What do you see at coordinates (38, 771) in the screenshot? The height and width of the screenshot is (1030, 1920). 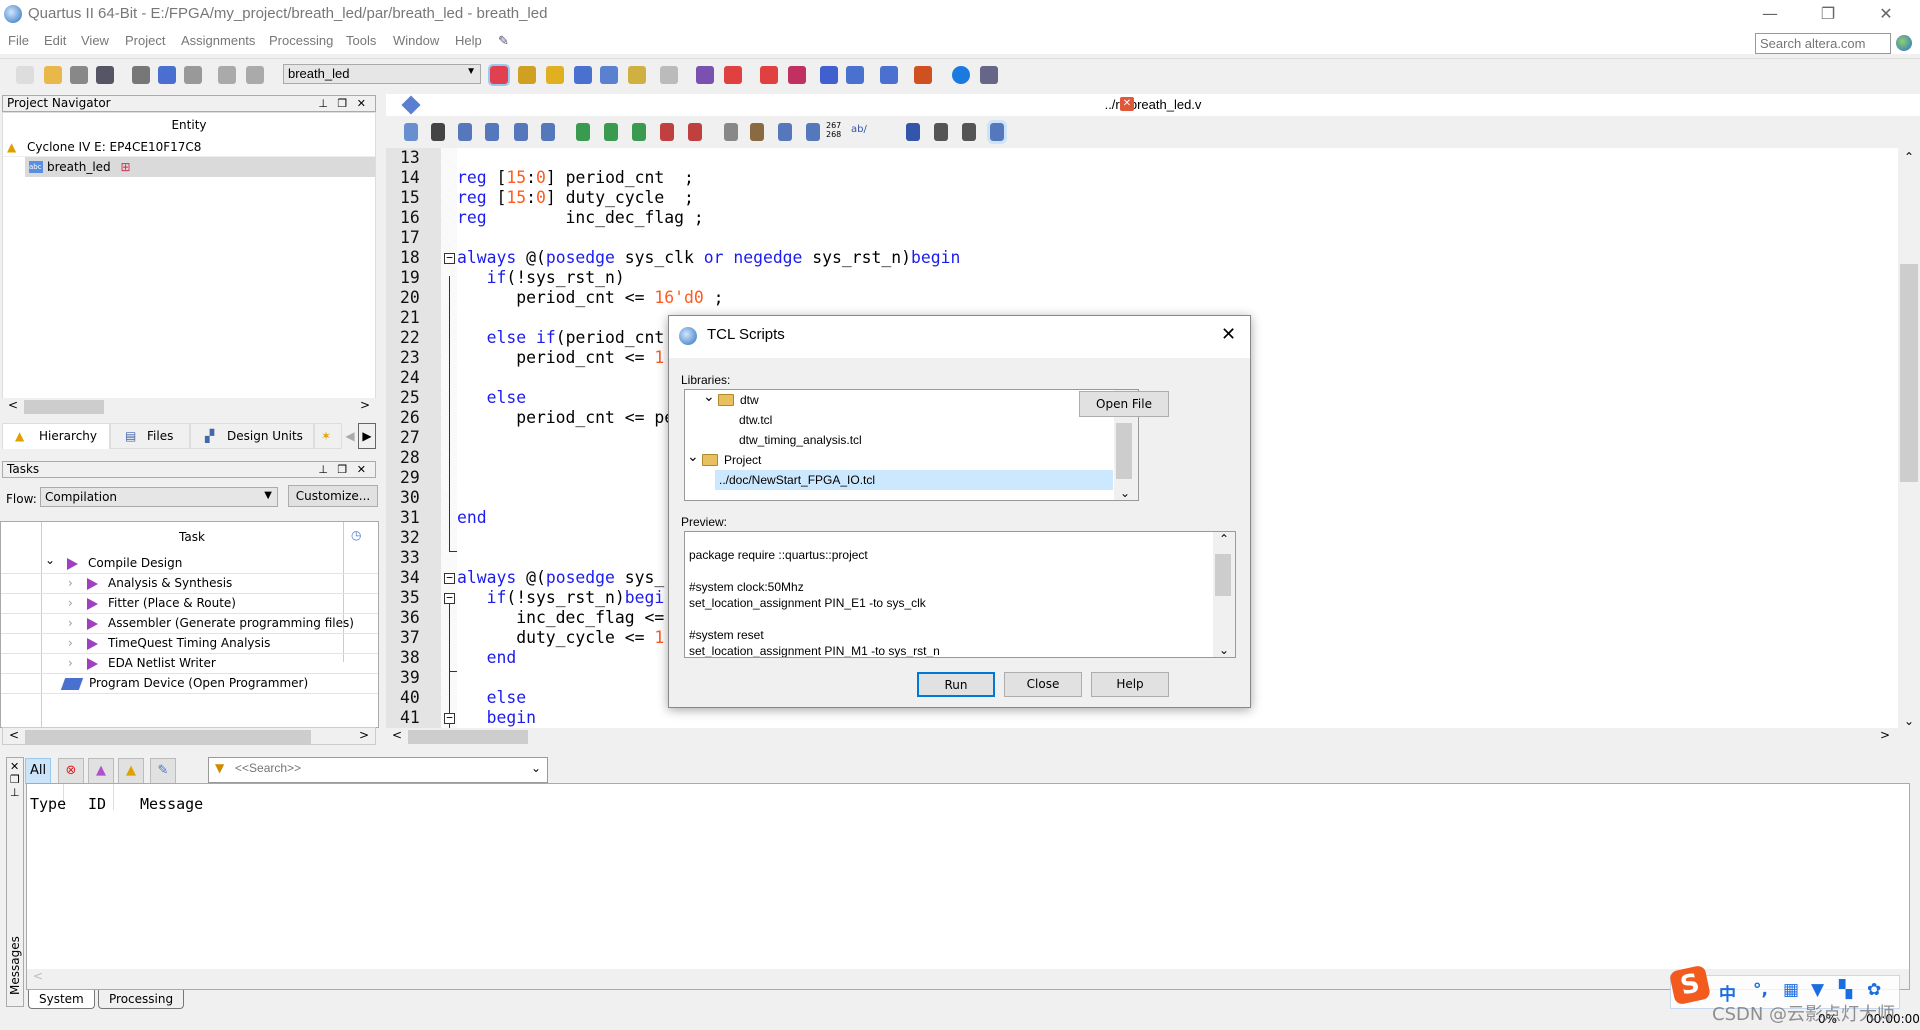 I see `filter-all-button: All` at bounding box center [38, 771].